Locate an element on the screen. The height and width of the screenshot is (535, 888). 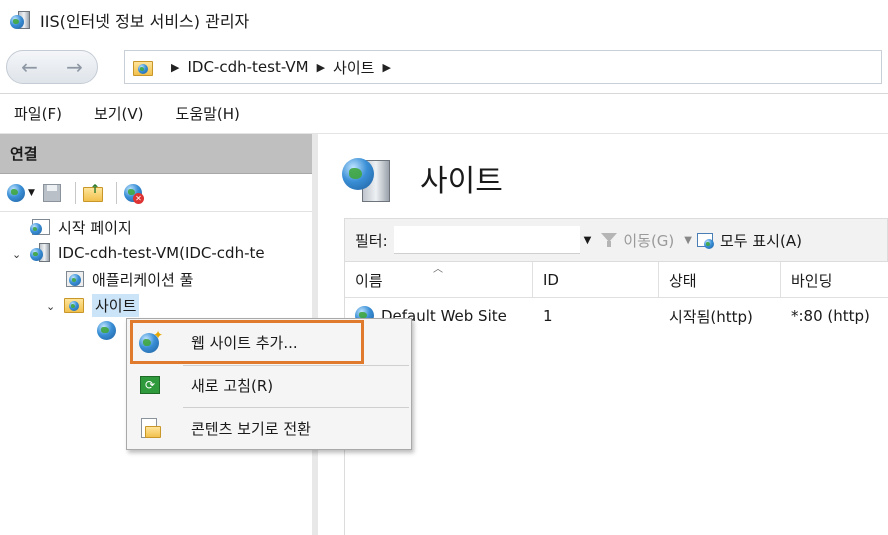
filter-input is located at coordinates (486, 240).